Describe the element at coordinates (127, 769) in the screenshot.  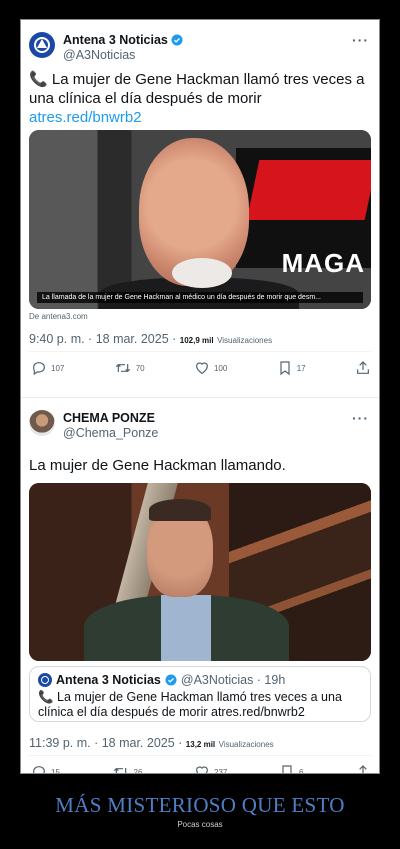
I see `retweet-button: 26` at that location.